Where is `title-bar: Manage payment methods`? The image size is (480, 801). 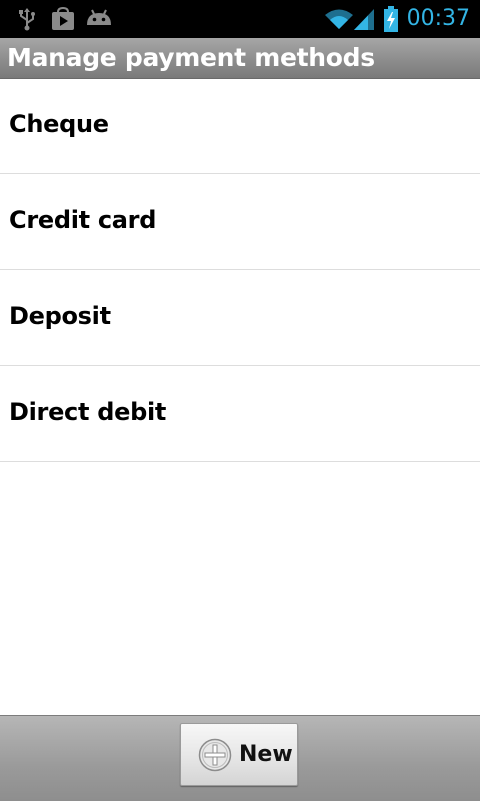
title-bar: Manage payment methods is located at coordinates (240, 58).